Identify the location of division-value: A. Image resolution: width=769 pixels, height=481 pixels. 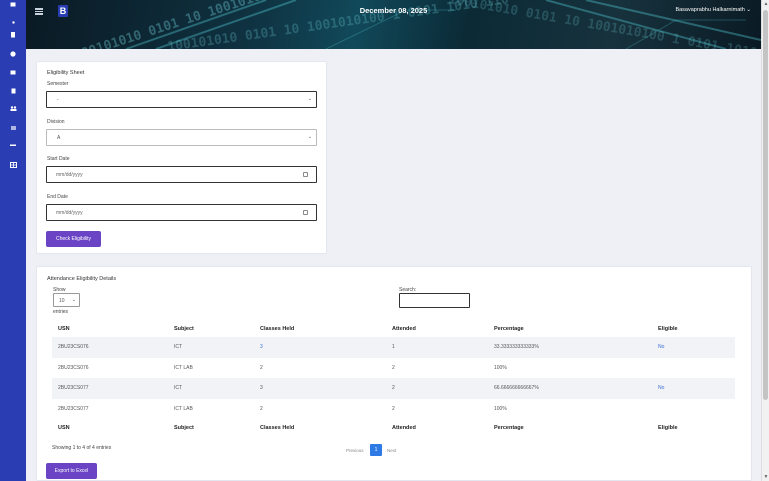
(59, 138).